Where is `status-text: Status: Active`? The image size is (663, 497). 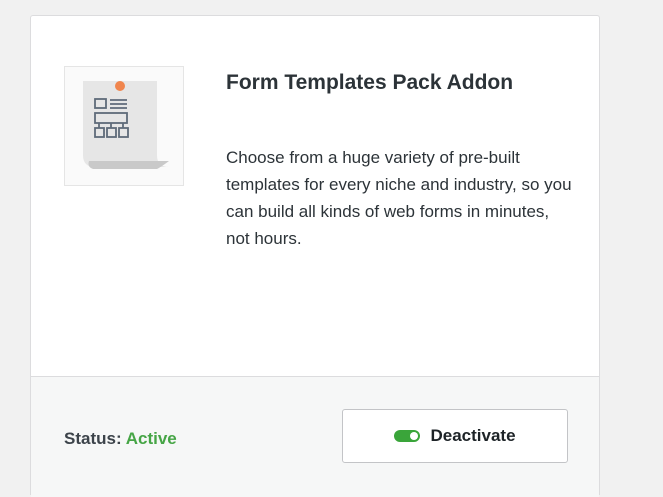
status-text: Status: Active is located at coordinates (120, 439).